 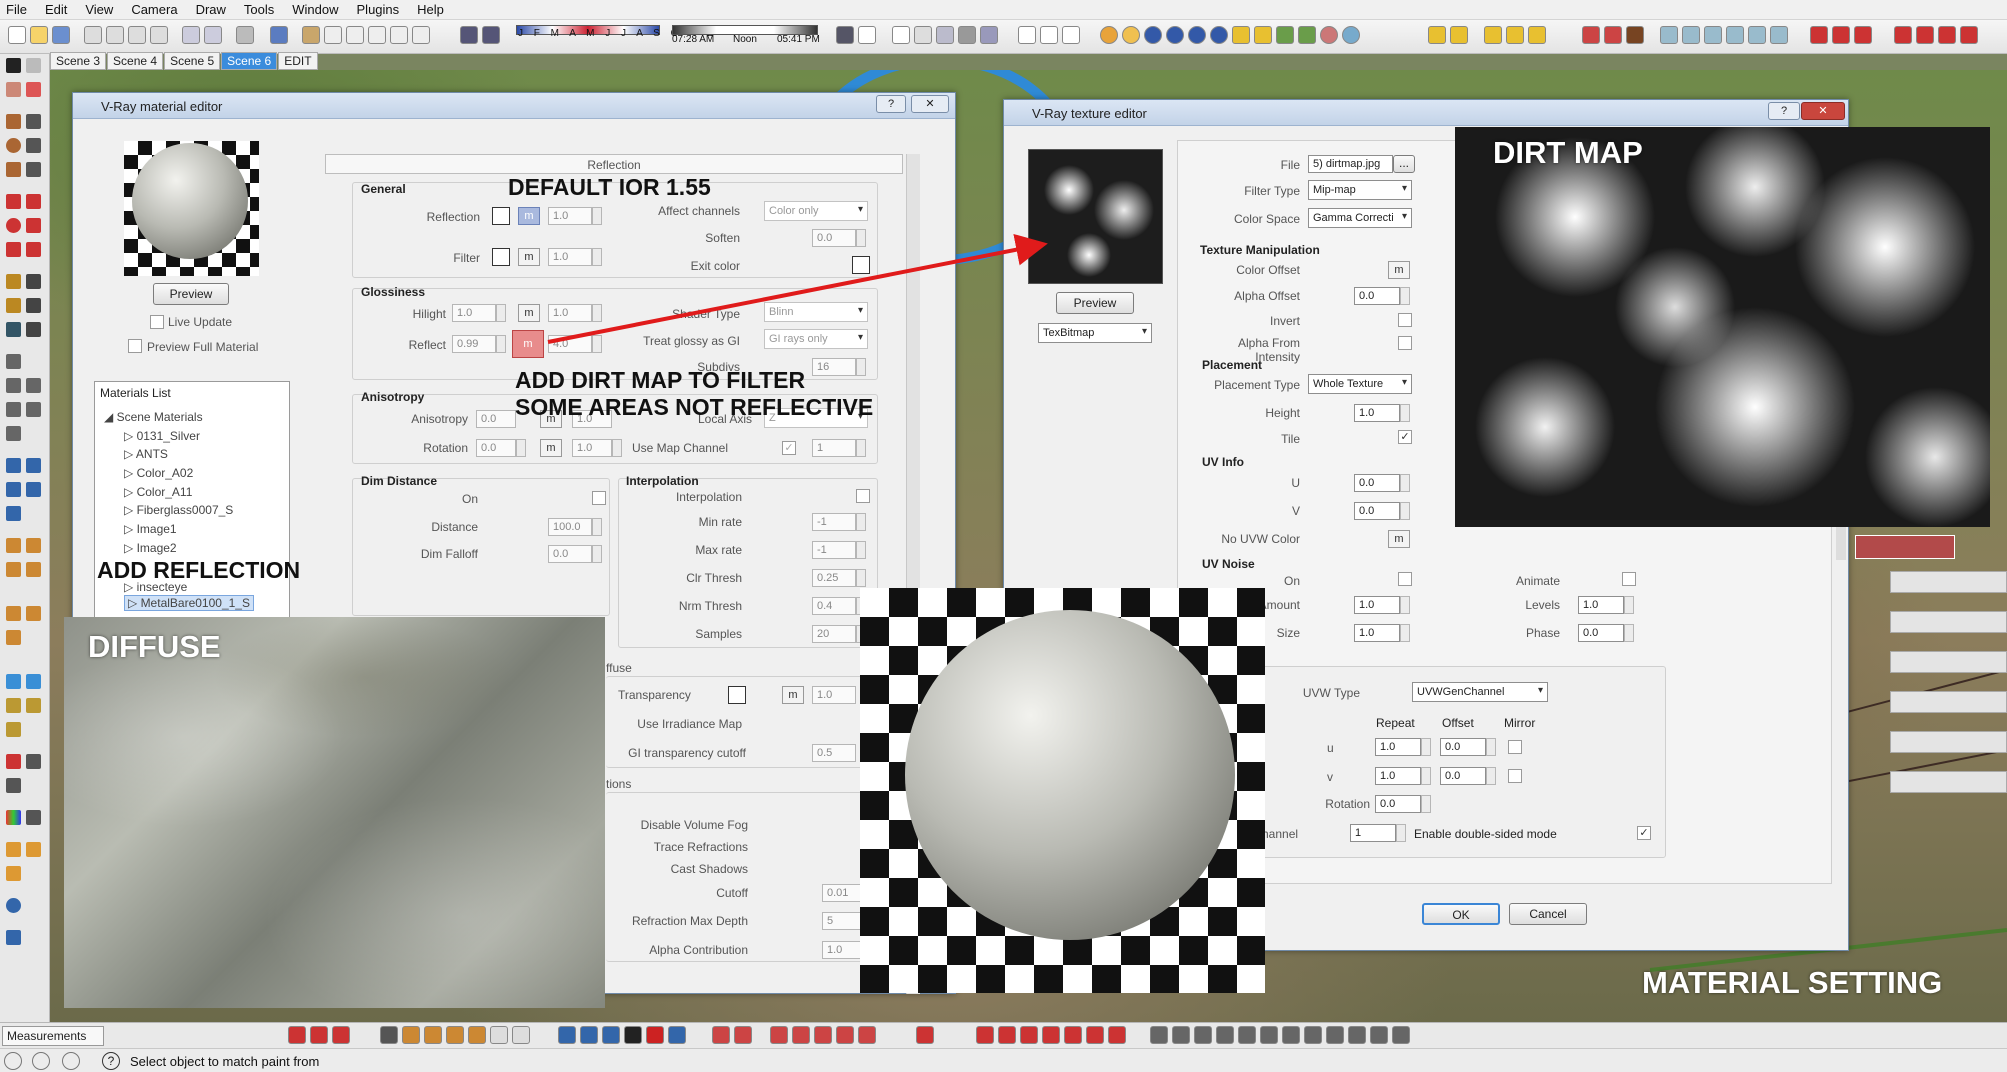 What do you see at coordinates (801, 1035) in the screenshot?
I see `bottom-tool-o-icon` at bounding box center [801, 1035].